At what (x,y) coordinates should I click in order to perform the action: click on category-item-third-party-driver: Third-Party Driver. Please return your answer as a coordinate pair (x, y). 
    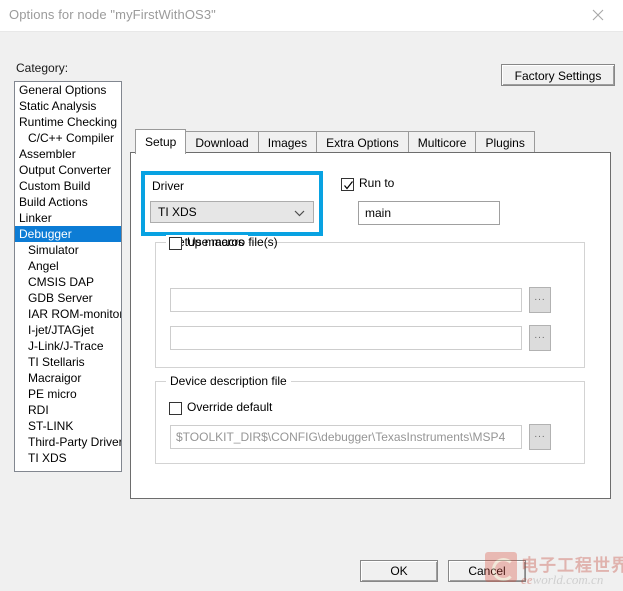
    Looking at the image, I should click on (68, 442).